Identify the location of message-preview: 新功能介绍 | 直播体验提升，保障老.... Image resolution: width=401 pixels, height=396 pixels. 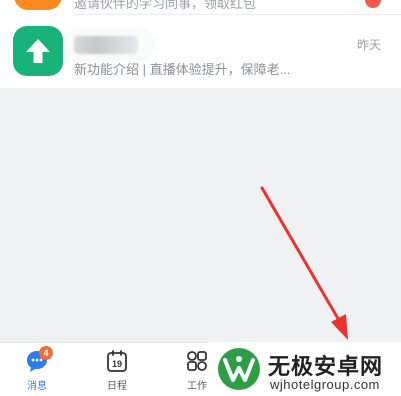
(182, 69).